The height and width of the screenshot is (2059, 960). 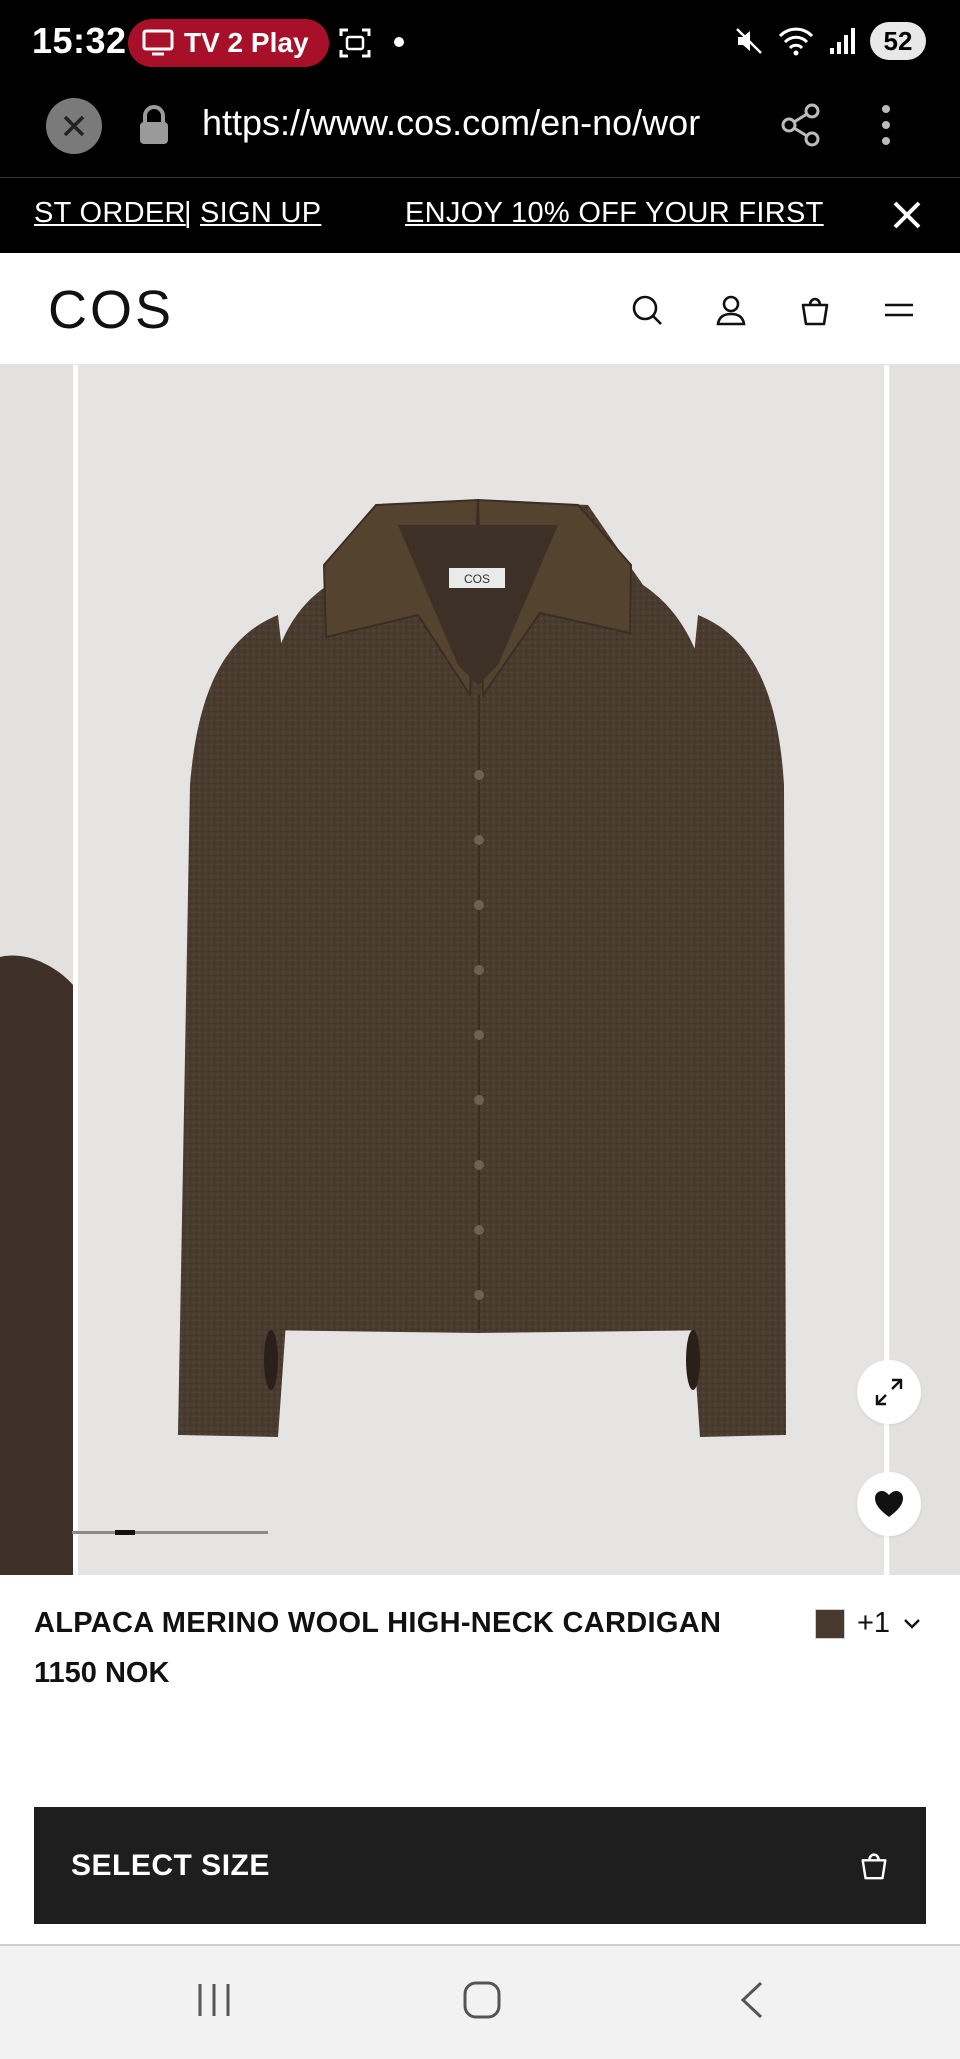 I want to click on expand-icon, so click(x=889, y=1392).